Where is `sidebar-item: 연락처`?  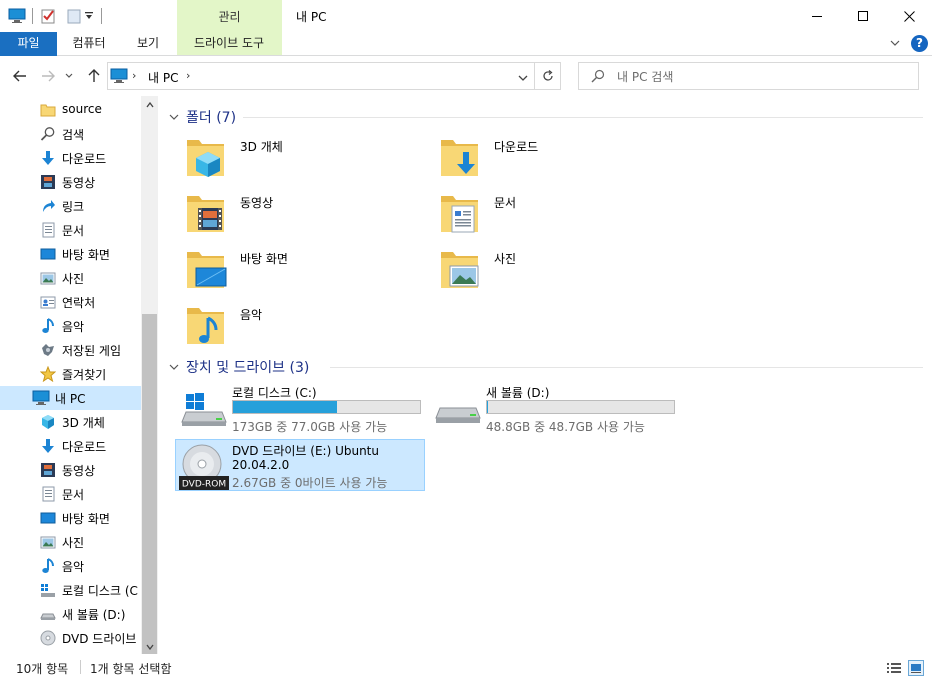 sidebar-item: 연락처 is located at coordinates (70, 302).